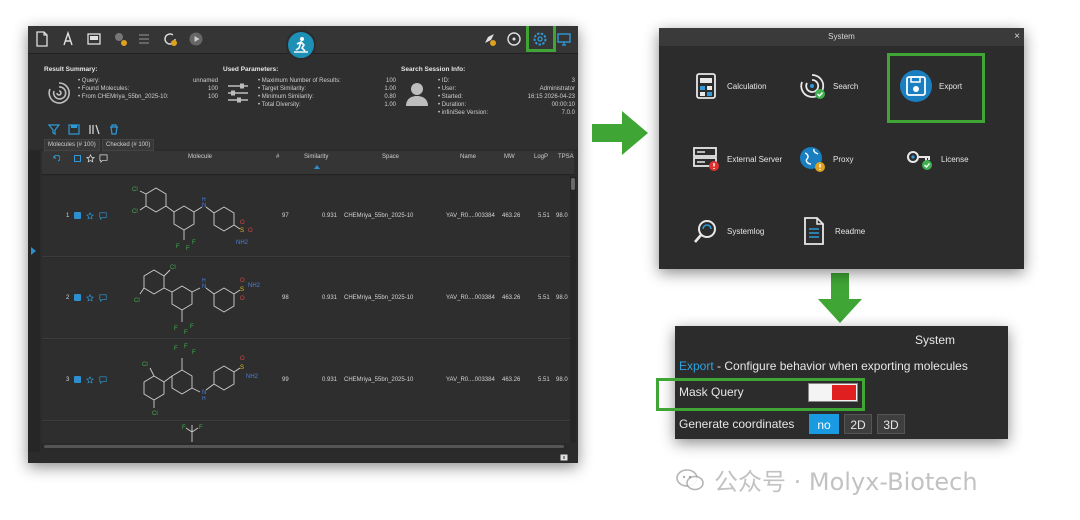 This screenshot has width=1080, height=520. What do you see at coordinates (514, 39) in the screenshot?
I see `help-icon` at bounding box center [514, 39].